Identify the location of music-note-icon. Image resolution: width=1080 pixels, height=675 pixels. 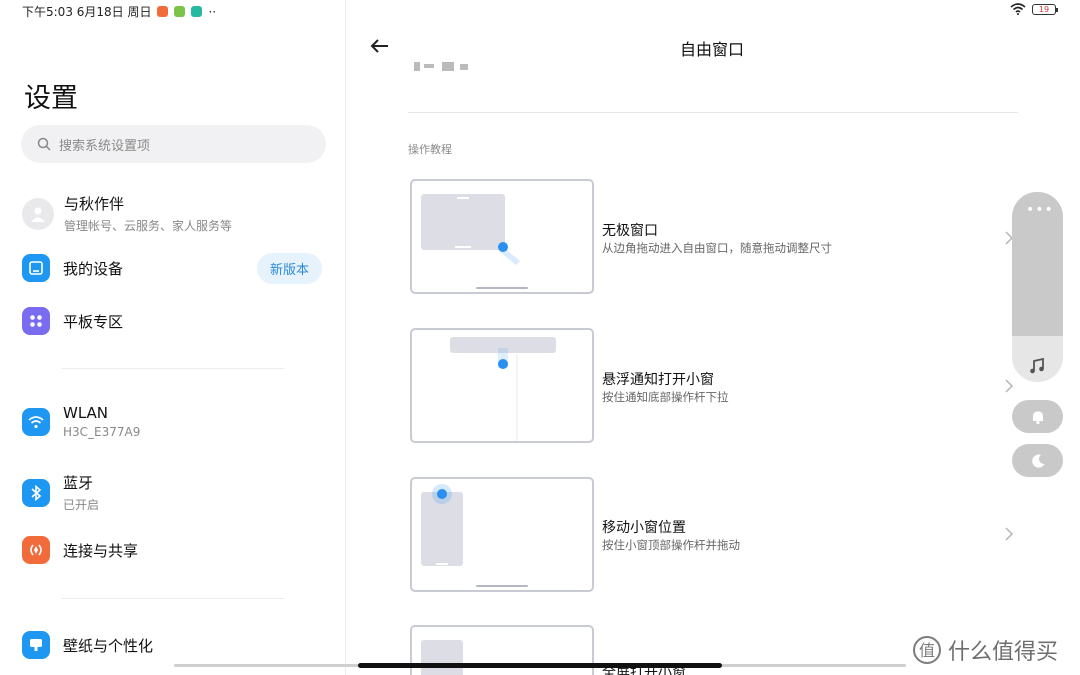
(1037, 365).